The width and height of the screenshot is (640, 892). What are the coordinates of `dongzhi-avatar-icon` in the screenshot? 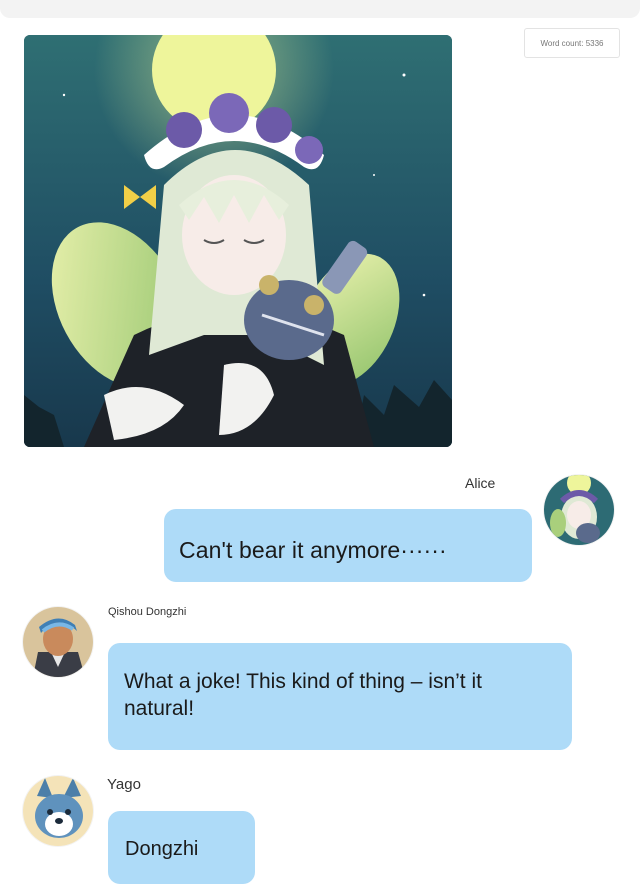 It's located at (58, 642).